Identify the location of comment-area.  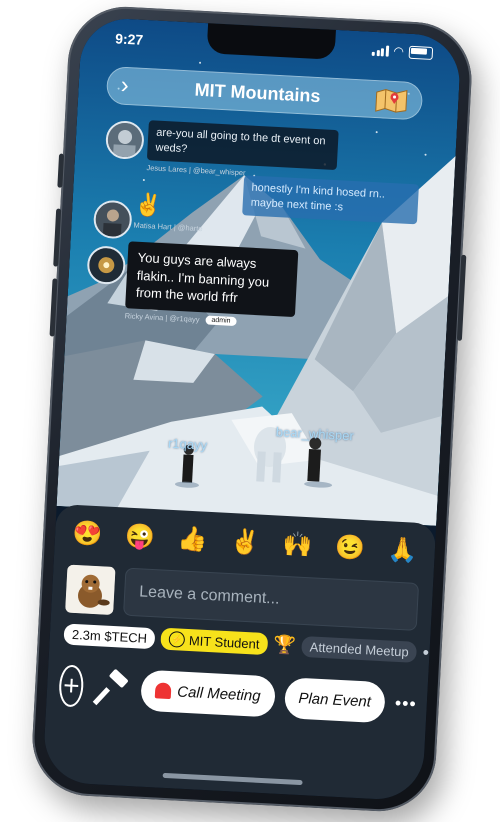
(242, 598).